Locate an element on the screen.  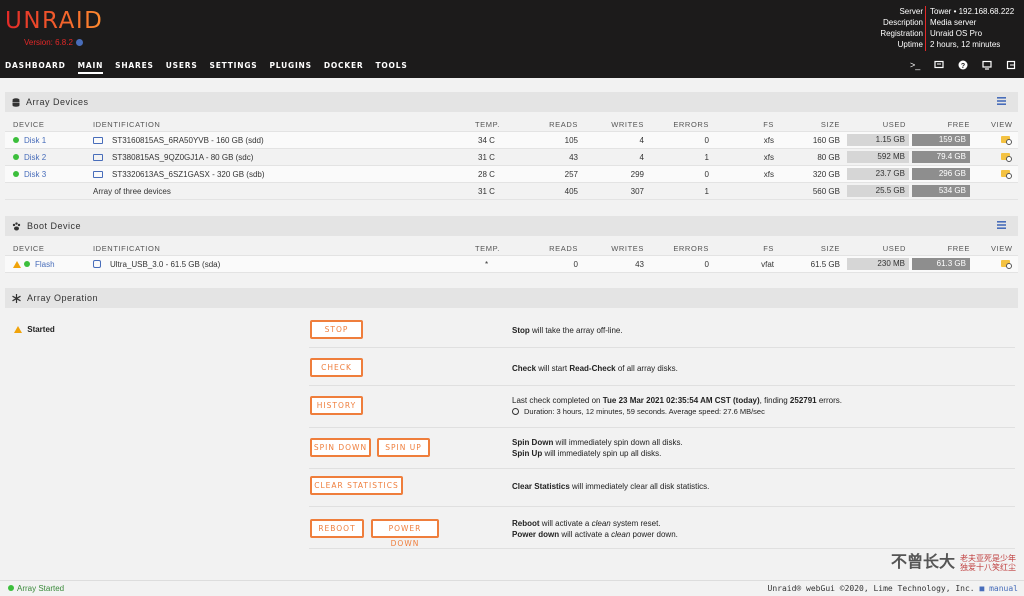
free-bar: 79.4 GB is located at coordinates (941, 157).